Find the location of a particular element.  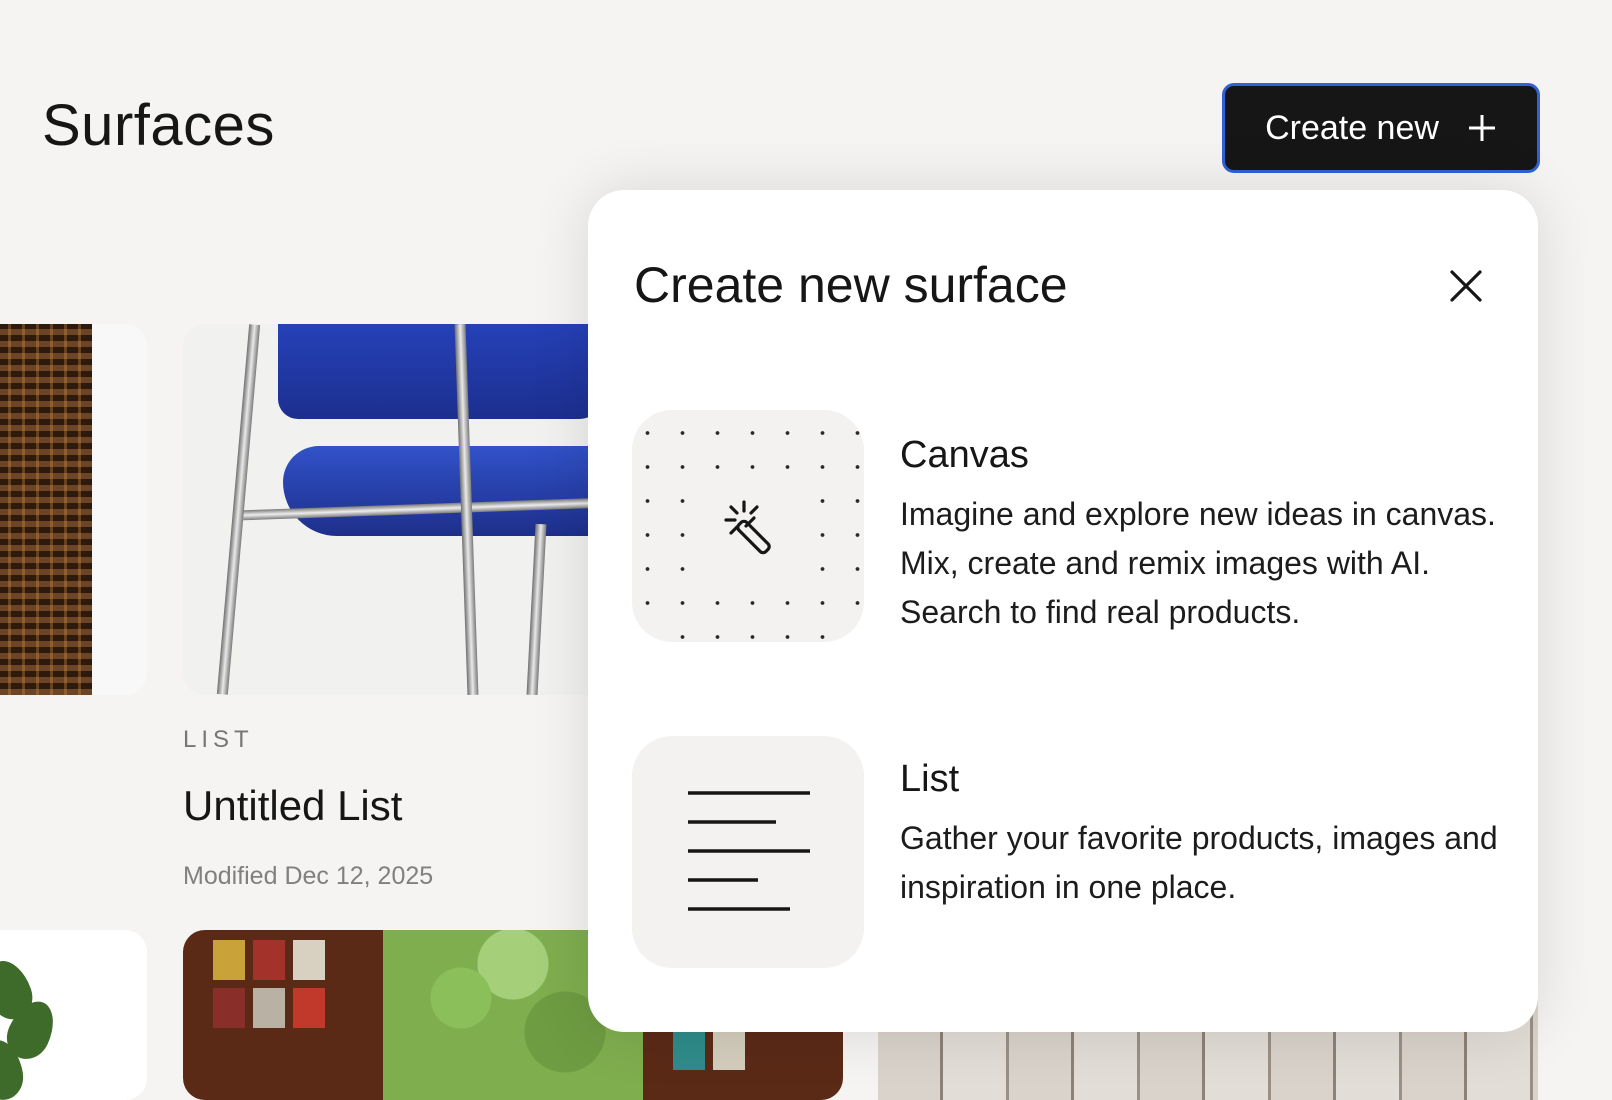

plus-icon is located at coordinates (1481, 128).